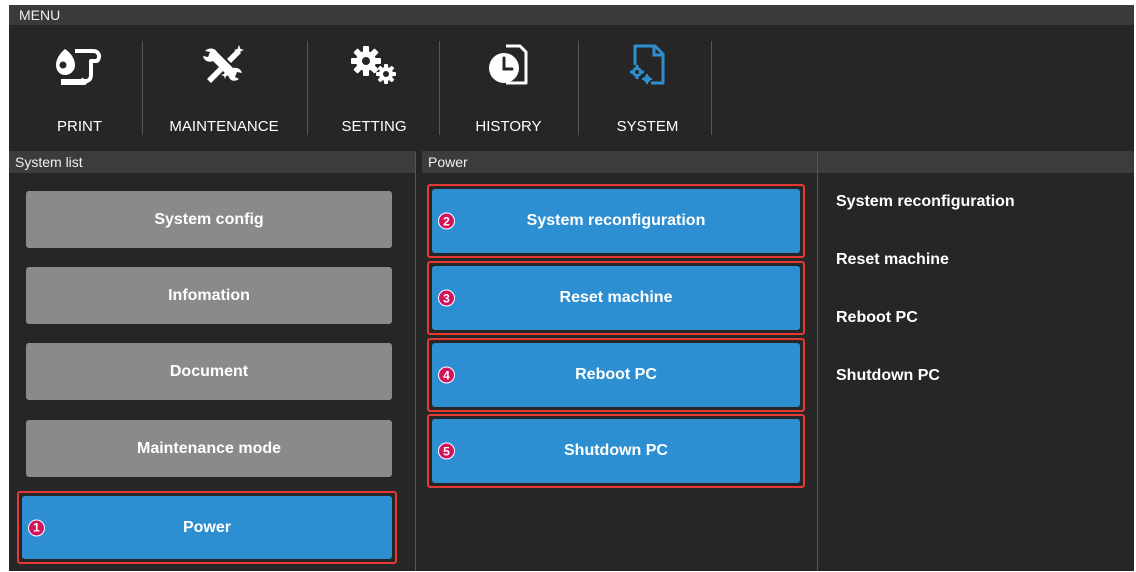  I want to click on toolbar-print-button: PRINT, so click(79, 89).